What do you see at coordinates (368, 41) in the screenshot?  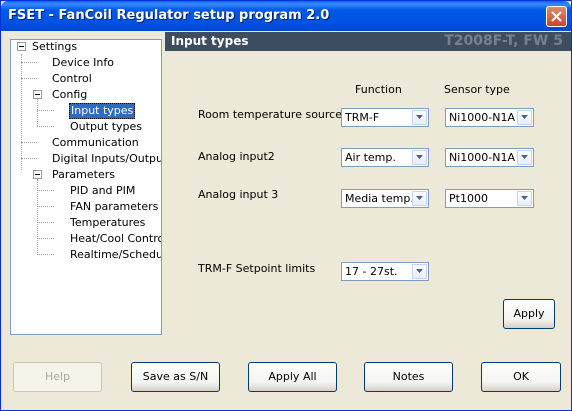 I see `panel-header: Input types T2008F-T, FW 5` at bounding box center [368, 41].